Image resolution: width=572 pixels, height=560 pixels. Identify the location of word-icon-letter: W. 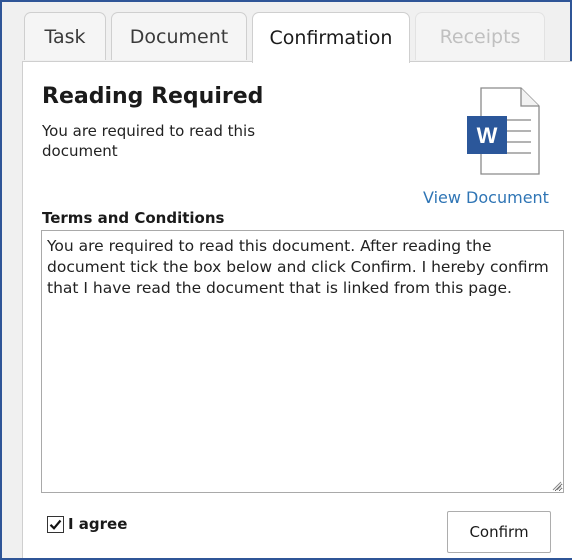
(487, 135).